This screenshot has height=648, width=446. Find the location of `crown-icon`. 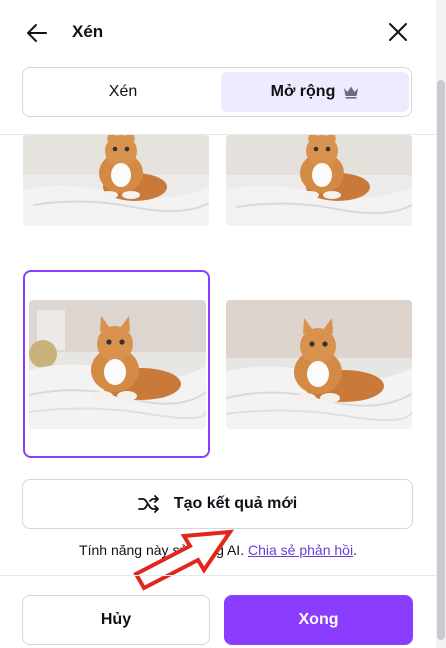

crown-icon is located at coordinates (351, 92).